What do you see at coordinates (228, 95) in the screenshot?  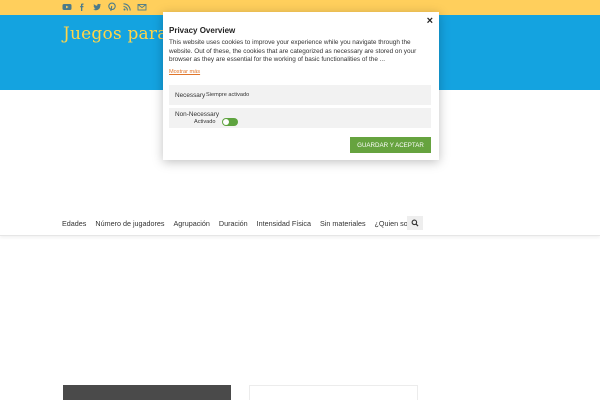 I see `category-status: Siempre activado` at bounding box center [228, 95].